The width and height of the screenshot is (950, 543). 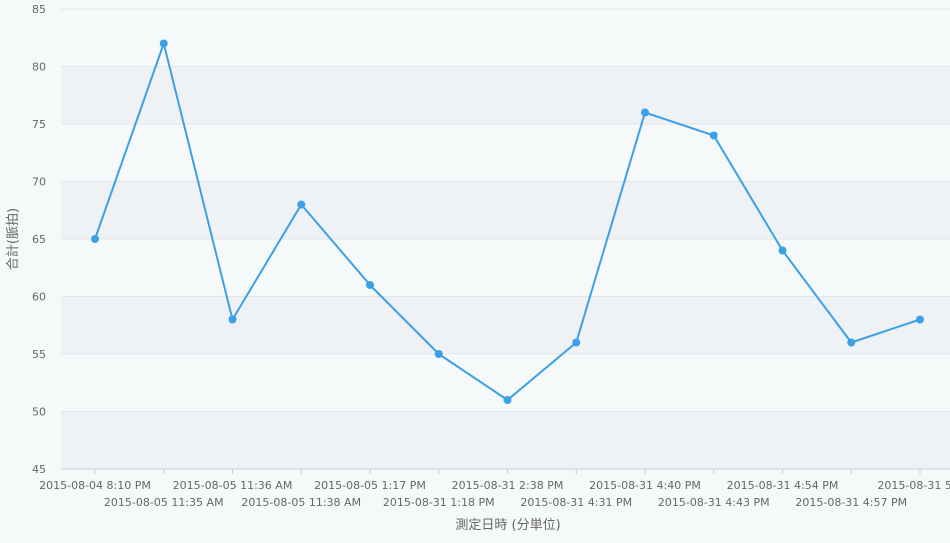 What do you see at coordinates (508, 485) in the screenshot?
I see `x-tick-label: 2015-08-31 2:38 PM` at bounding box center [508, 485].